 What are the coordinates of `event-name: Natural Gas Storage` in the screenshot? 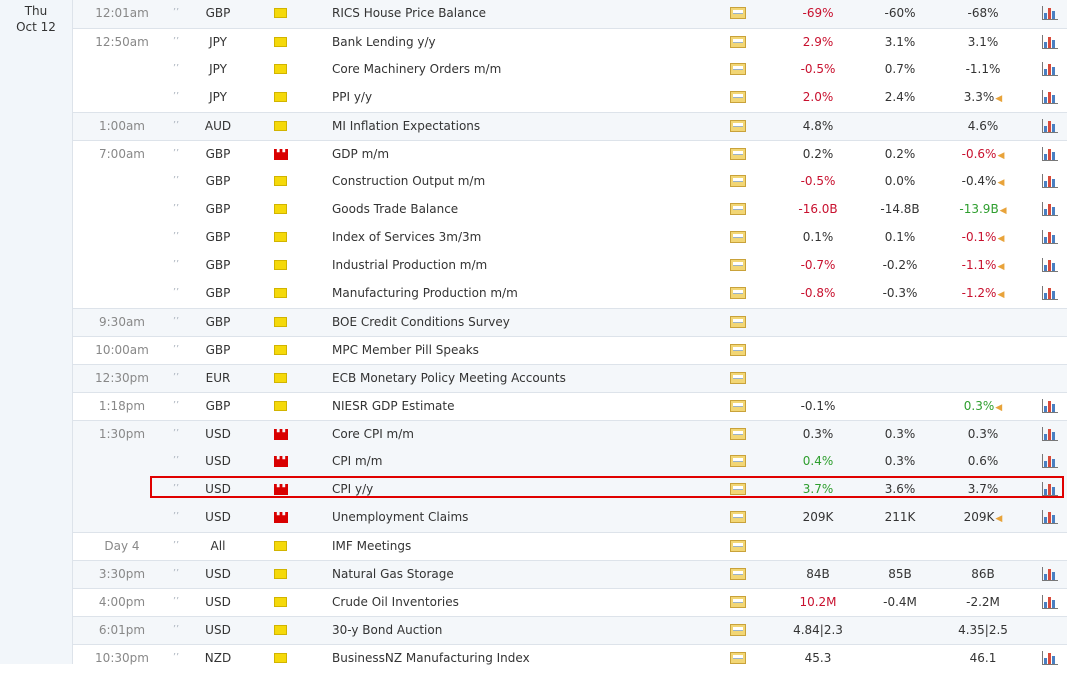 It's located at (393, 575).